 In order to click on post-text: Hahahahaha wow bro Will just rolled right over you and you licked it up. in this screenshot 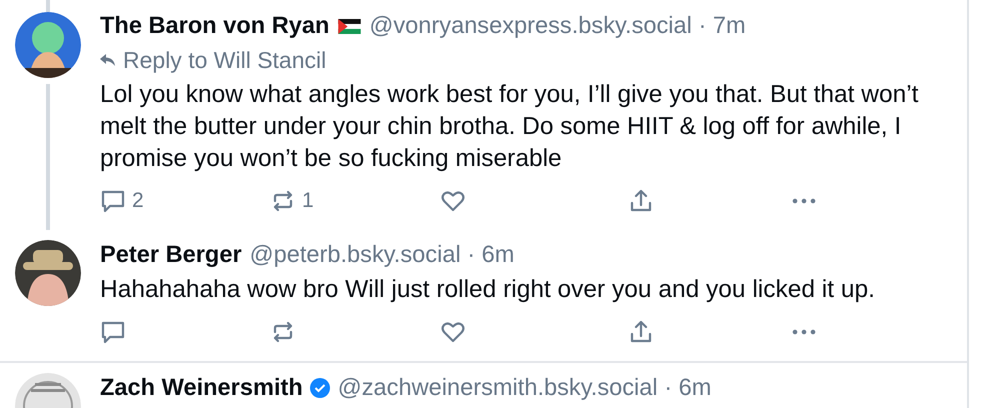, I will do `click(488, 290)`.